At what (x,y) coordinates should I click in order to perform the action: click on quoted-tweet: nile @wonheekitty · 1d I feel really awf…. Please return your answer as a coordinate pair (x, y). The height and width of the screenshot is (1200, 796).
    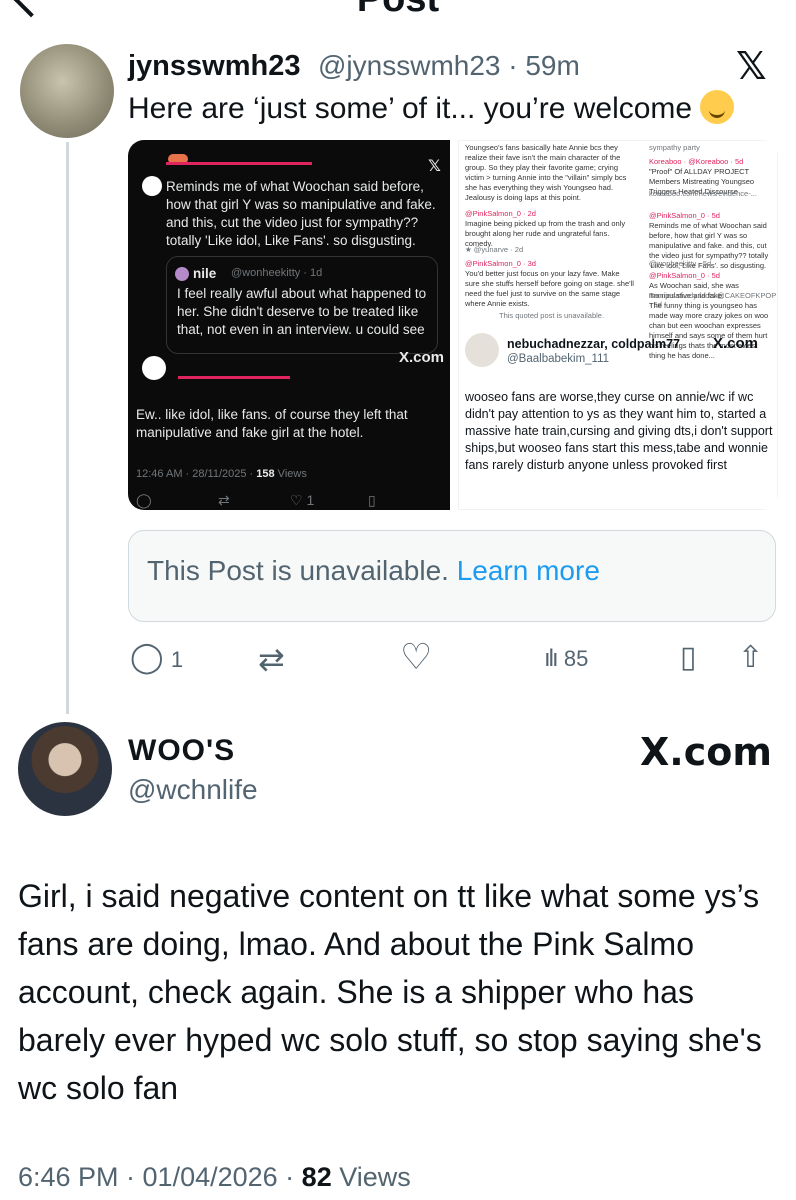
    Looking at the image, I should click on (302, 305).